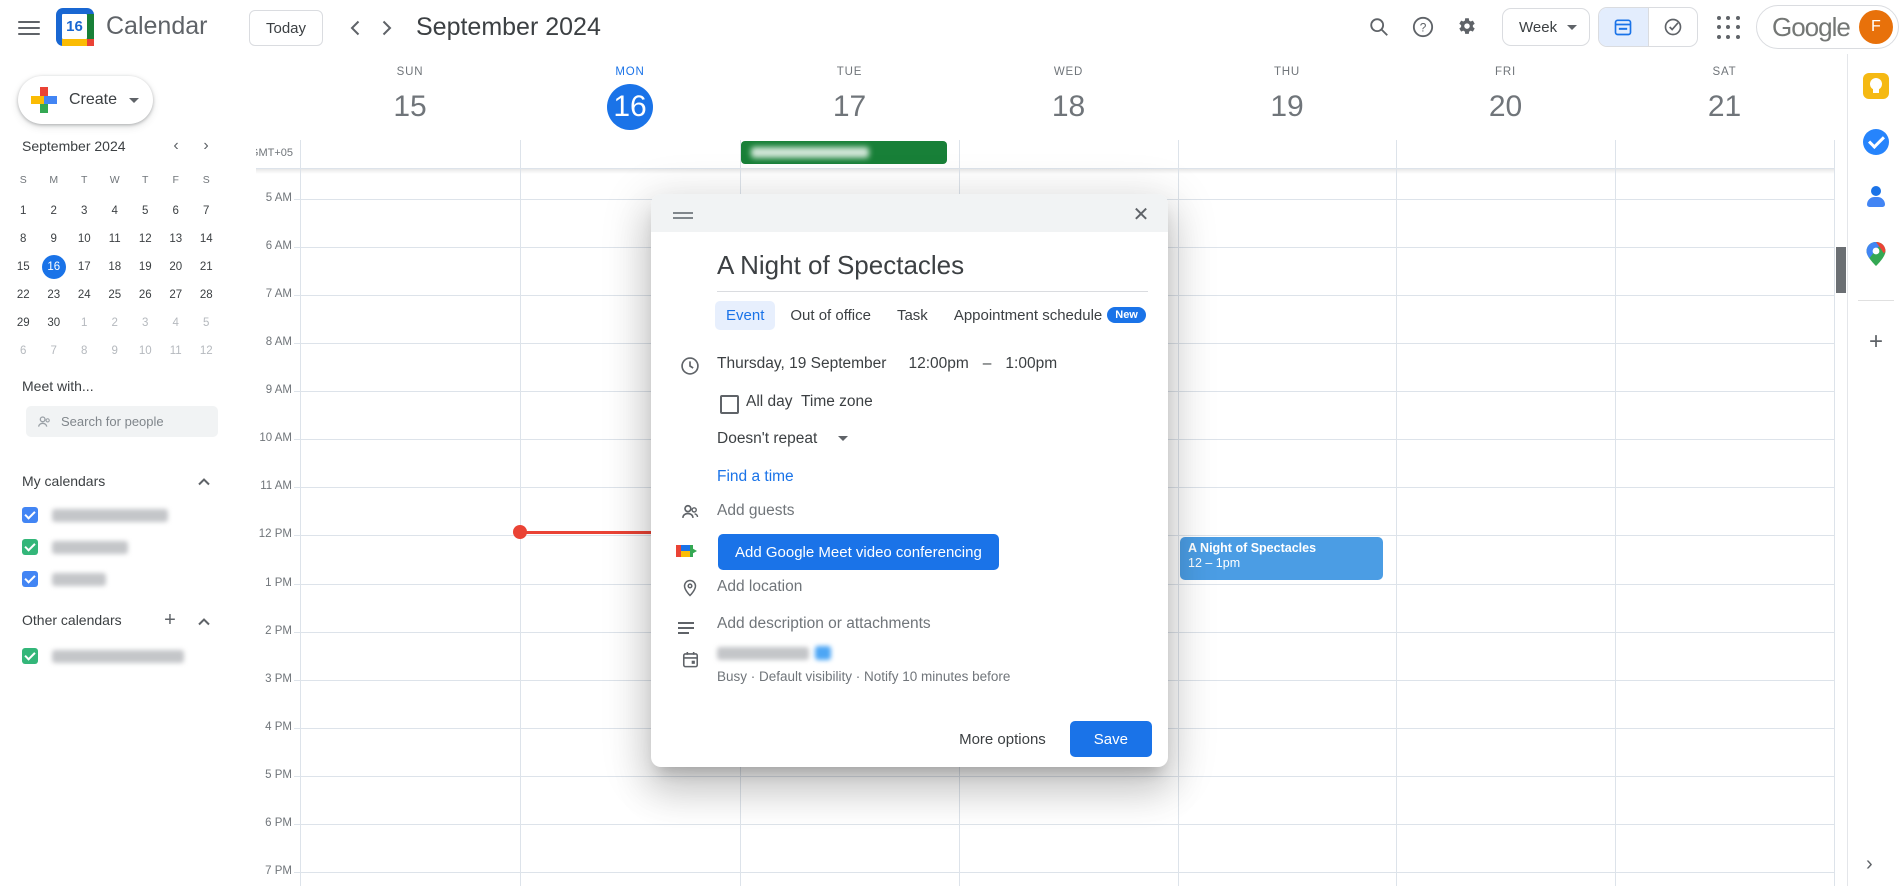 This screenshot has height=886, width=1903. What do you see at coordinates (145, 295) in the screenshot?
I see `mini-date: 26` at bounding box center [145, 295].